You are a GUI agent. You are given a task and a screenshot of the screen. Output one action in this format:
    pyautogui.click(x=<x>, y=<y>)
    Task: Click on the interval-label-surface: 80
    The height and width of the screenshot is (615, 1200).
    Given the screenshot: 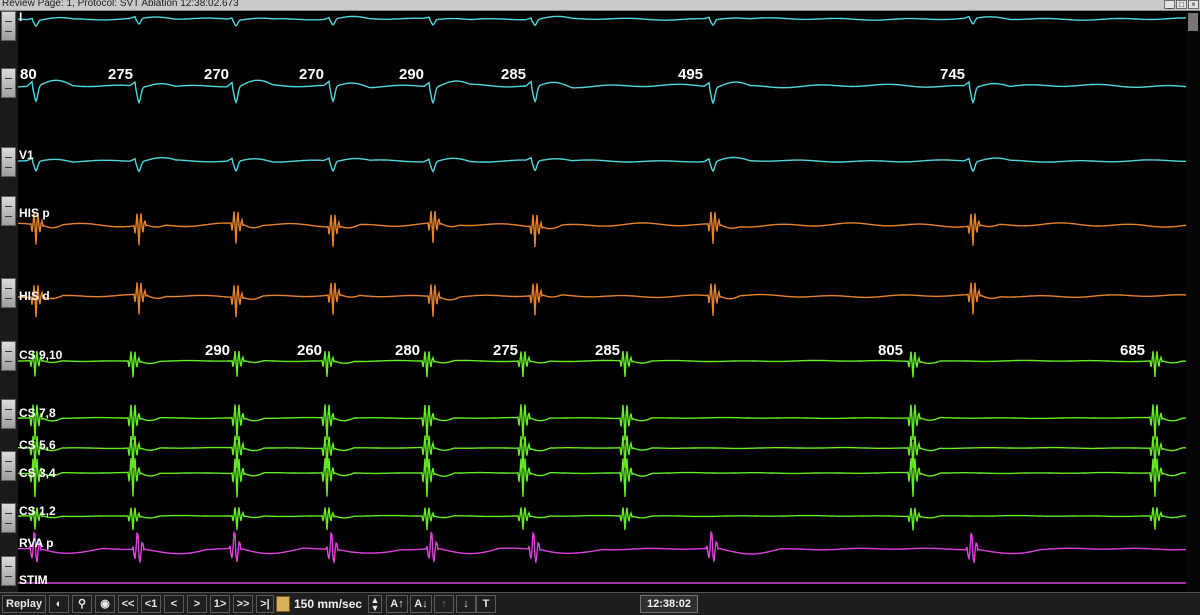 What is the action you would take?
    pyautogui.click(x=28, y=74)
    